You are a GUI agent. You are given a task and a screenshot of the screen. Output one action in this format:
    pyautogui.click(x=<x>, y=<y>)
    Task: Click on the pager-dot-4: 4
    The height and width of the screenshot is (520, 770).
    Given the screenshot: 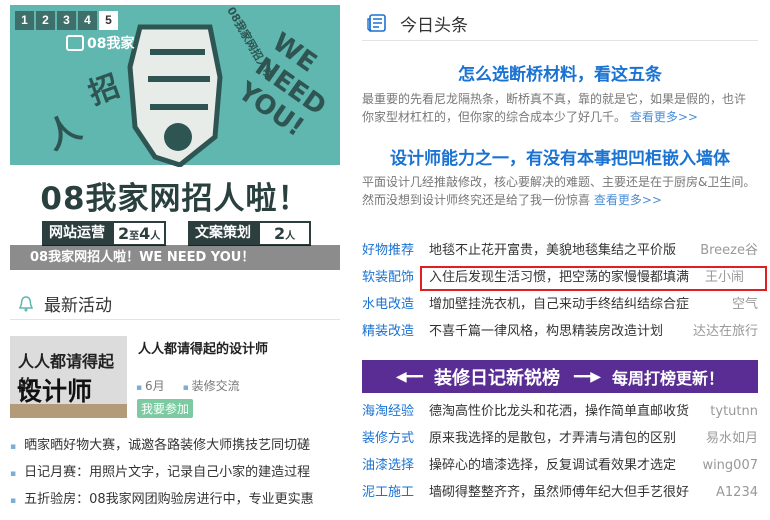 What is the action you would take?
    pyautogui.click(x=87, y=20)
    